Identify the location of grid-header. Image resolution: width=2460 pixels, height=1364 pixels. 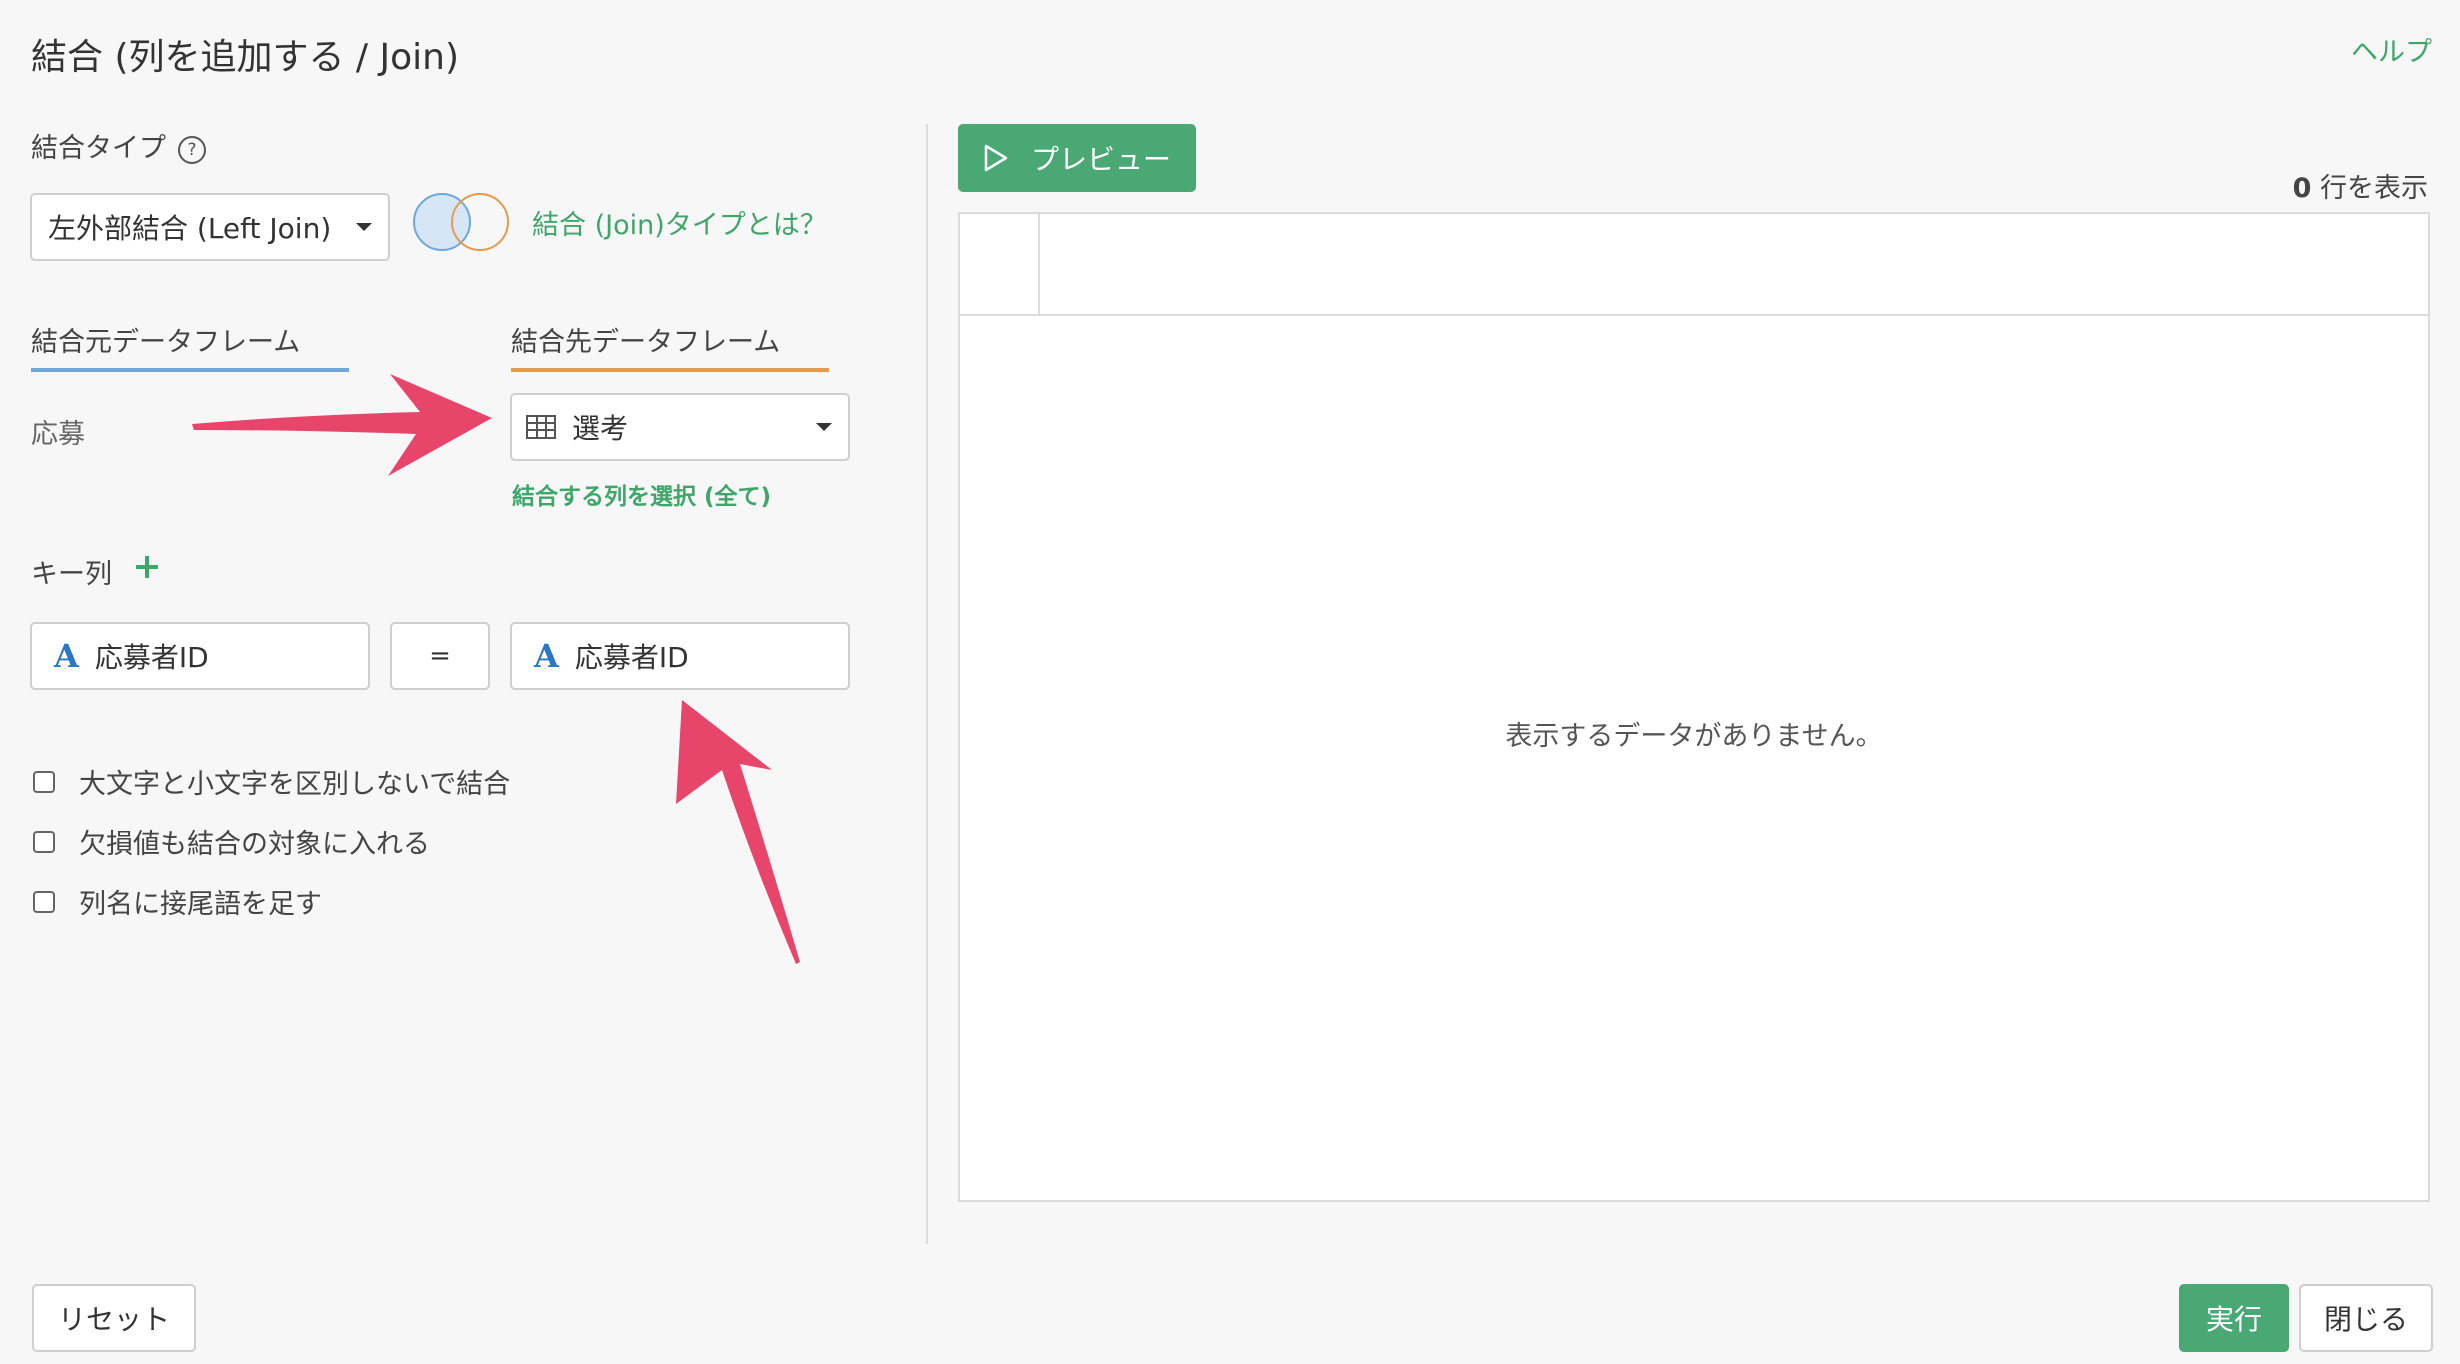
(1694, 265).